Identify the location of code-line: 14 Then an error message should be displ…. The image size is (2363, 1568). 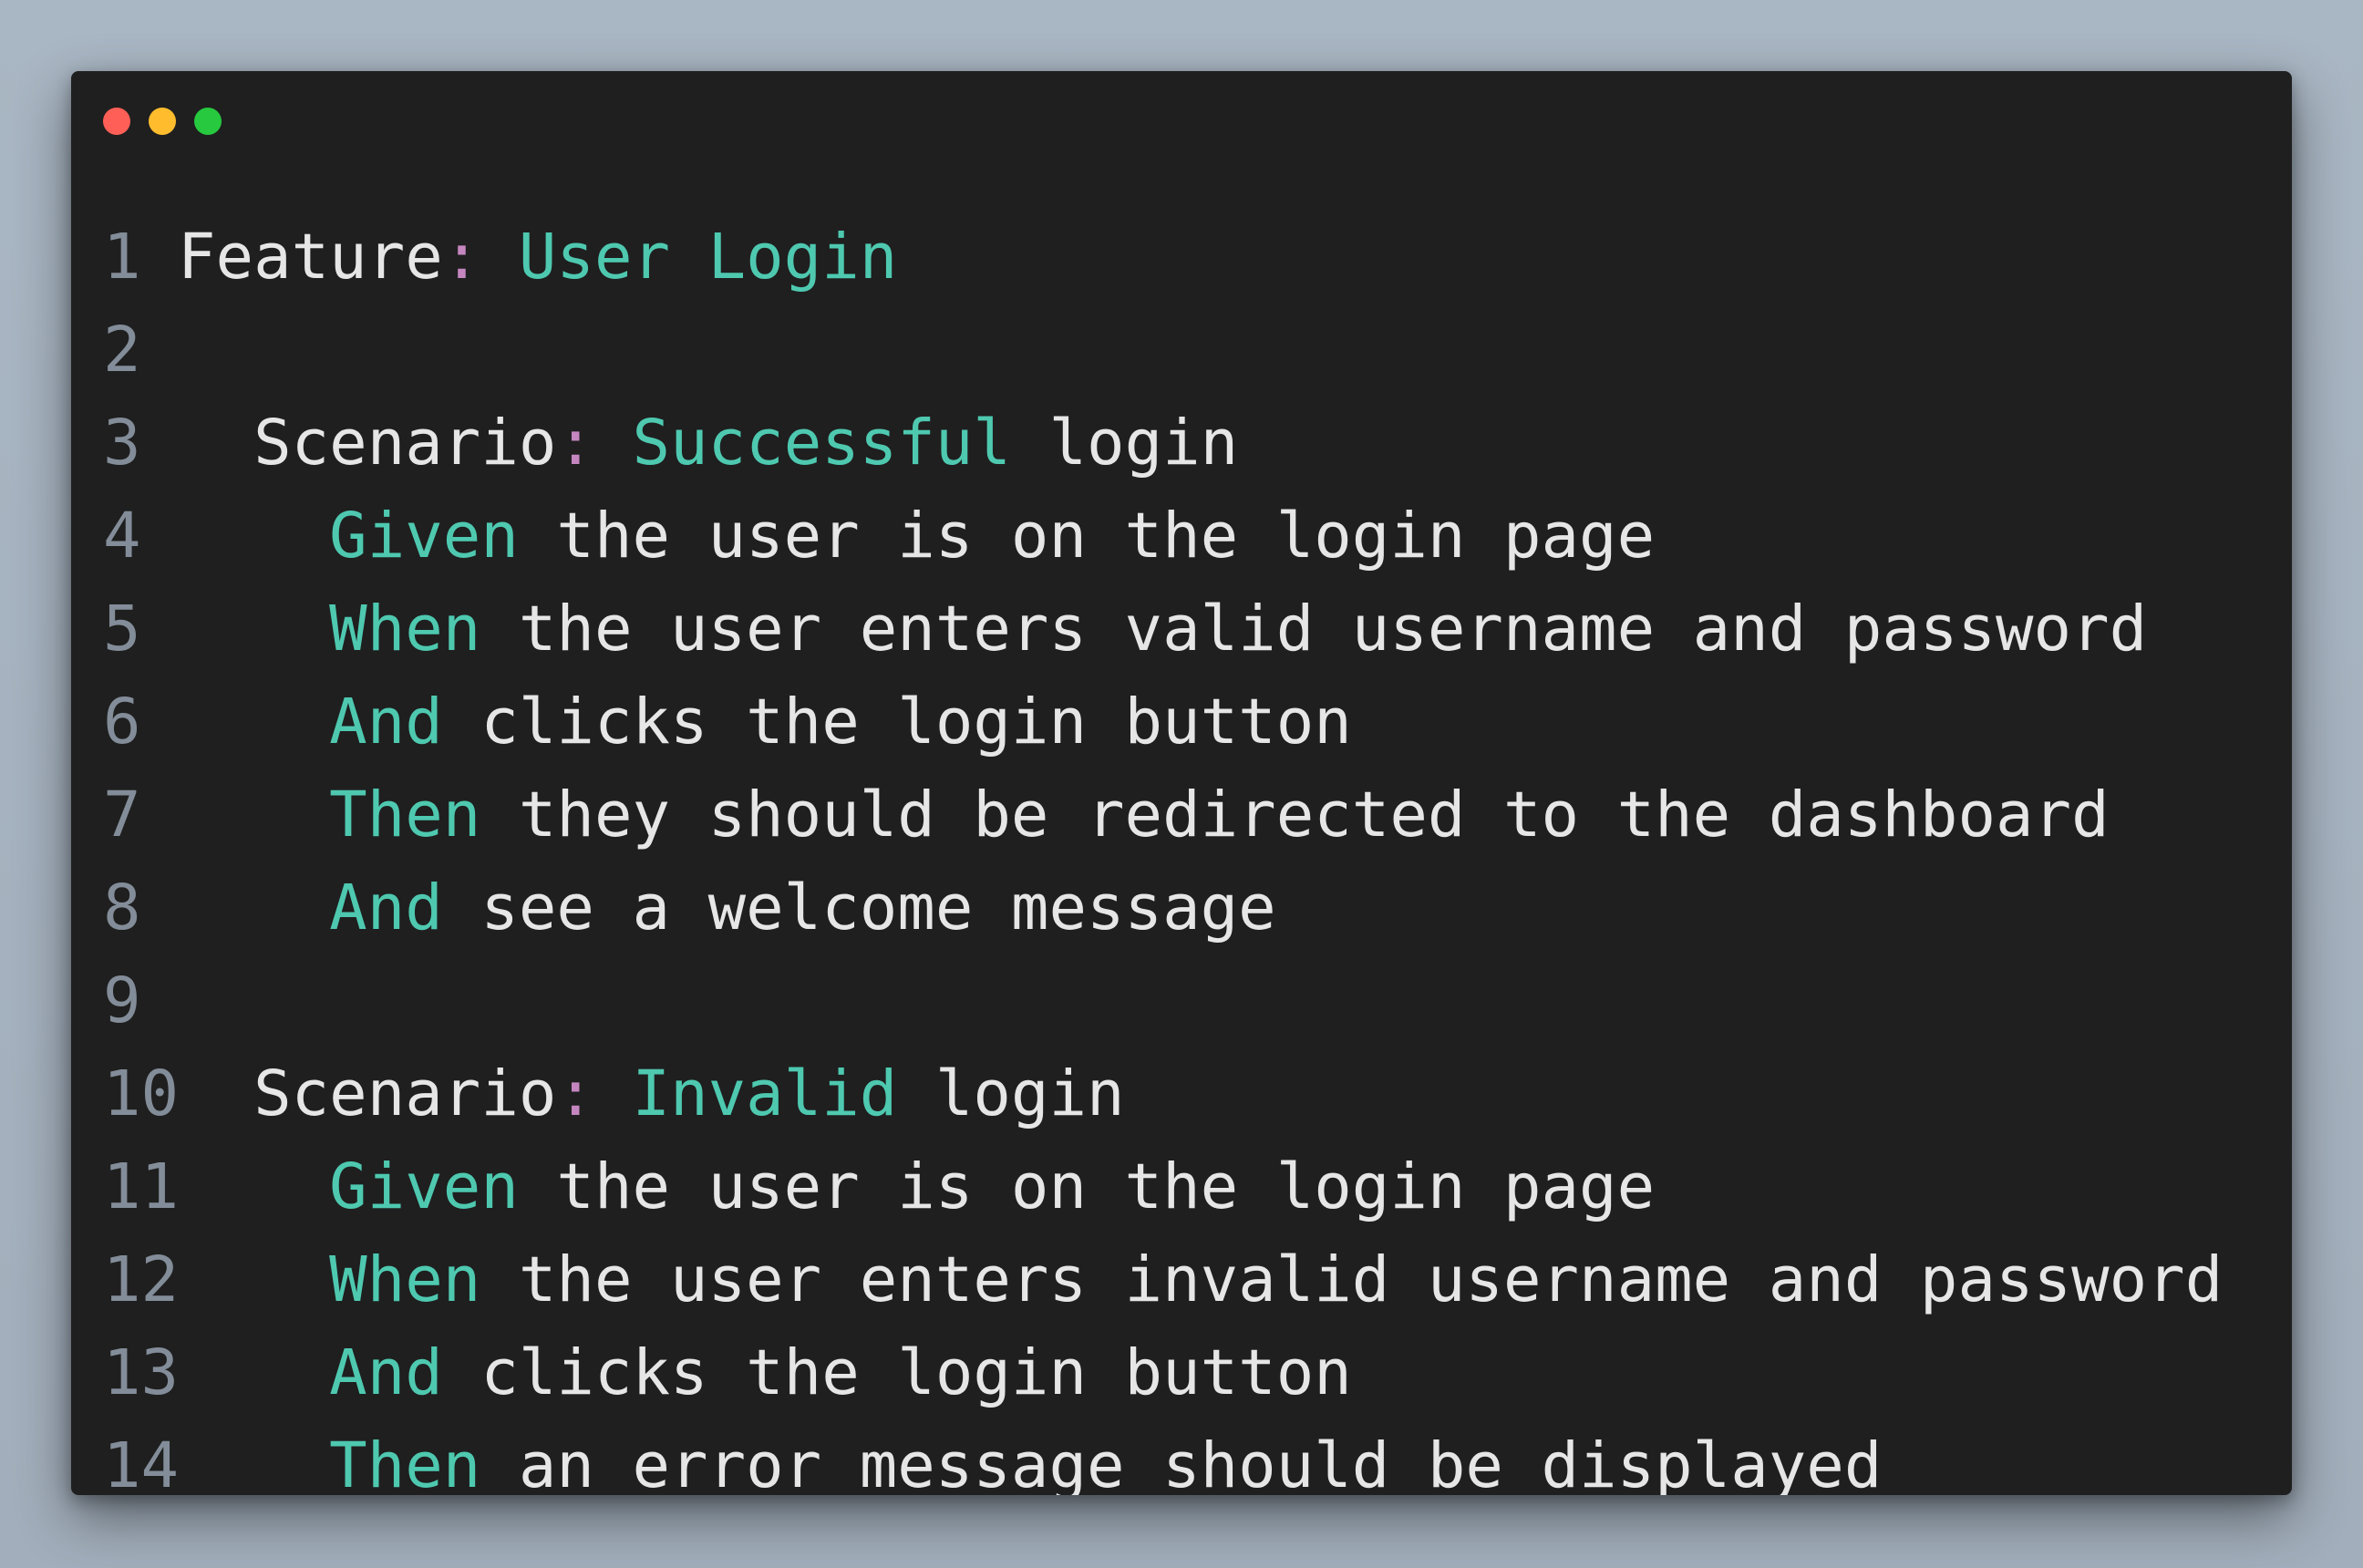
(1197, 1457).